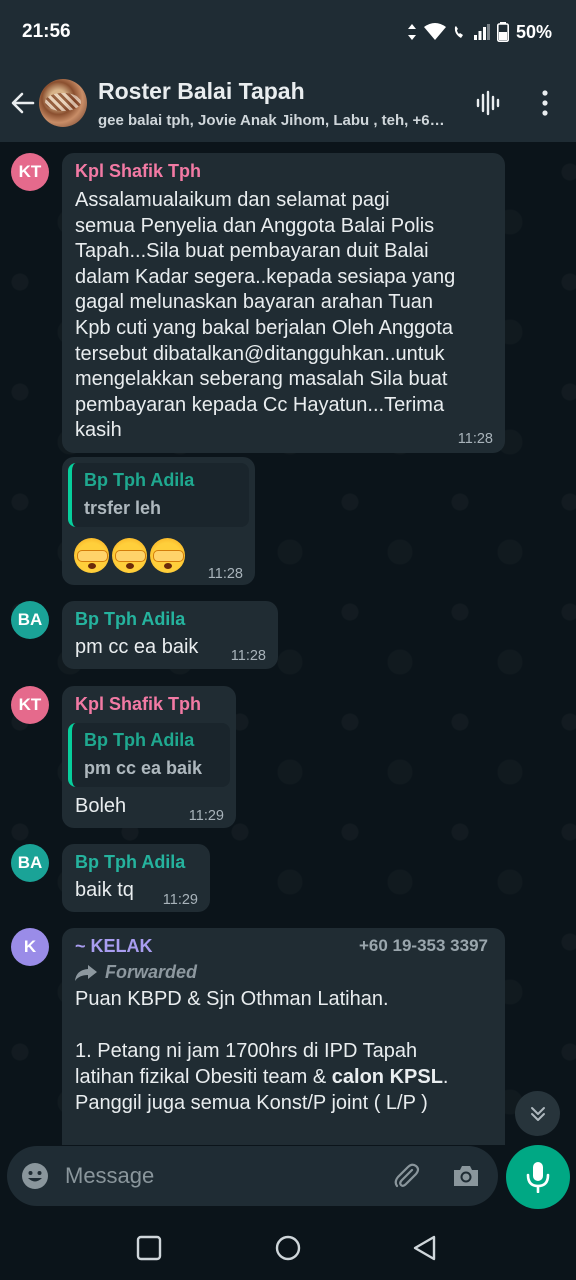 This screenshot has height=1280, width=576. I want to click on message-text-line: Puan KBPD & Sjn Othman Latihan., so click(232, 999).